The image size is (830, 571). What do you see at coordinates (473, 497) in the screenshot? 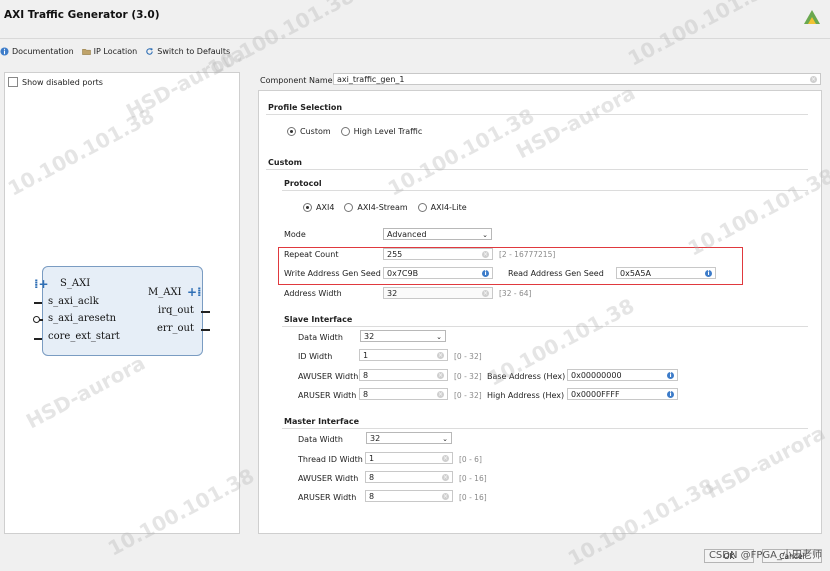
I see `master-aruser-width-range: [0 - 16]` at bounding box center [473, 497].